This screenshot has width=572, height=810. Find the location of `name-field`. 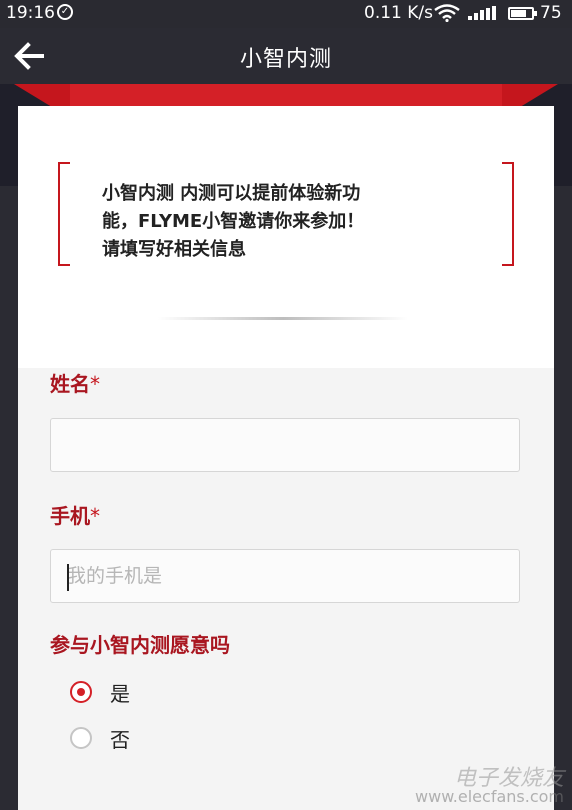

name-field is located at coordinates (285, 445).